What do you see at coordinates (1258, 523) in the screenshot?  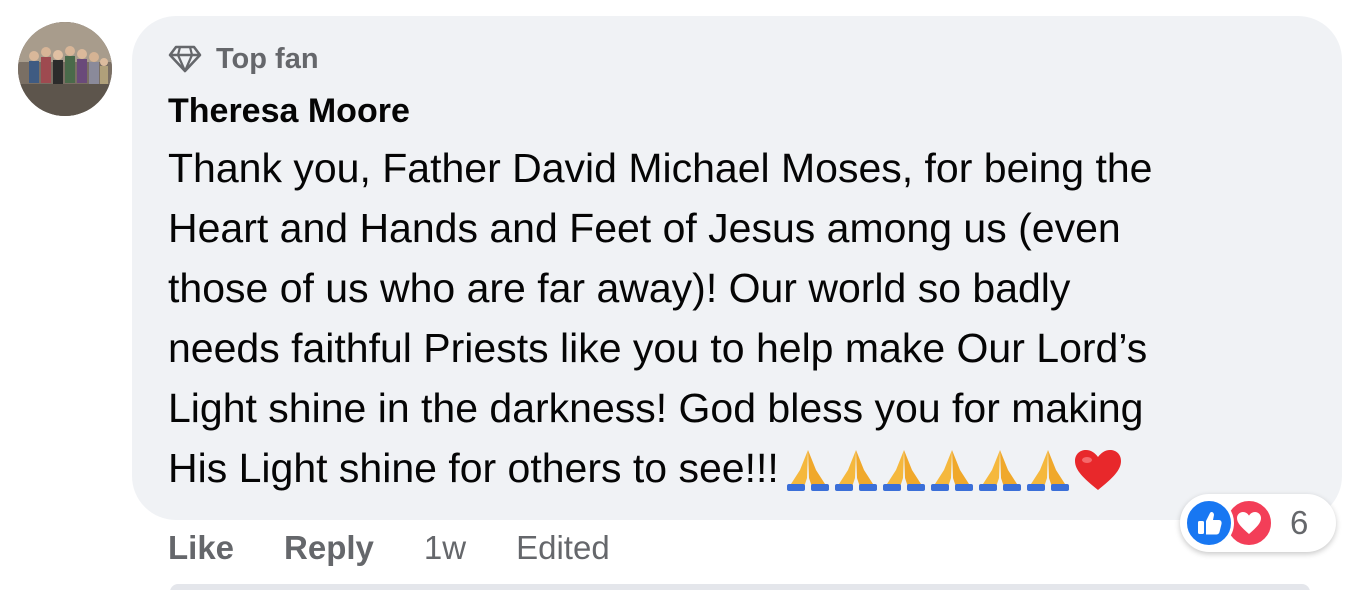 I see `reaction-summary: 6` at bounding box center [1258, 523].